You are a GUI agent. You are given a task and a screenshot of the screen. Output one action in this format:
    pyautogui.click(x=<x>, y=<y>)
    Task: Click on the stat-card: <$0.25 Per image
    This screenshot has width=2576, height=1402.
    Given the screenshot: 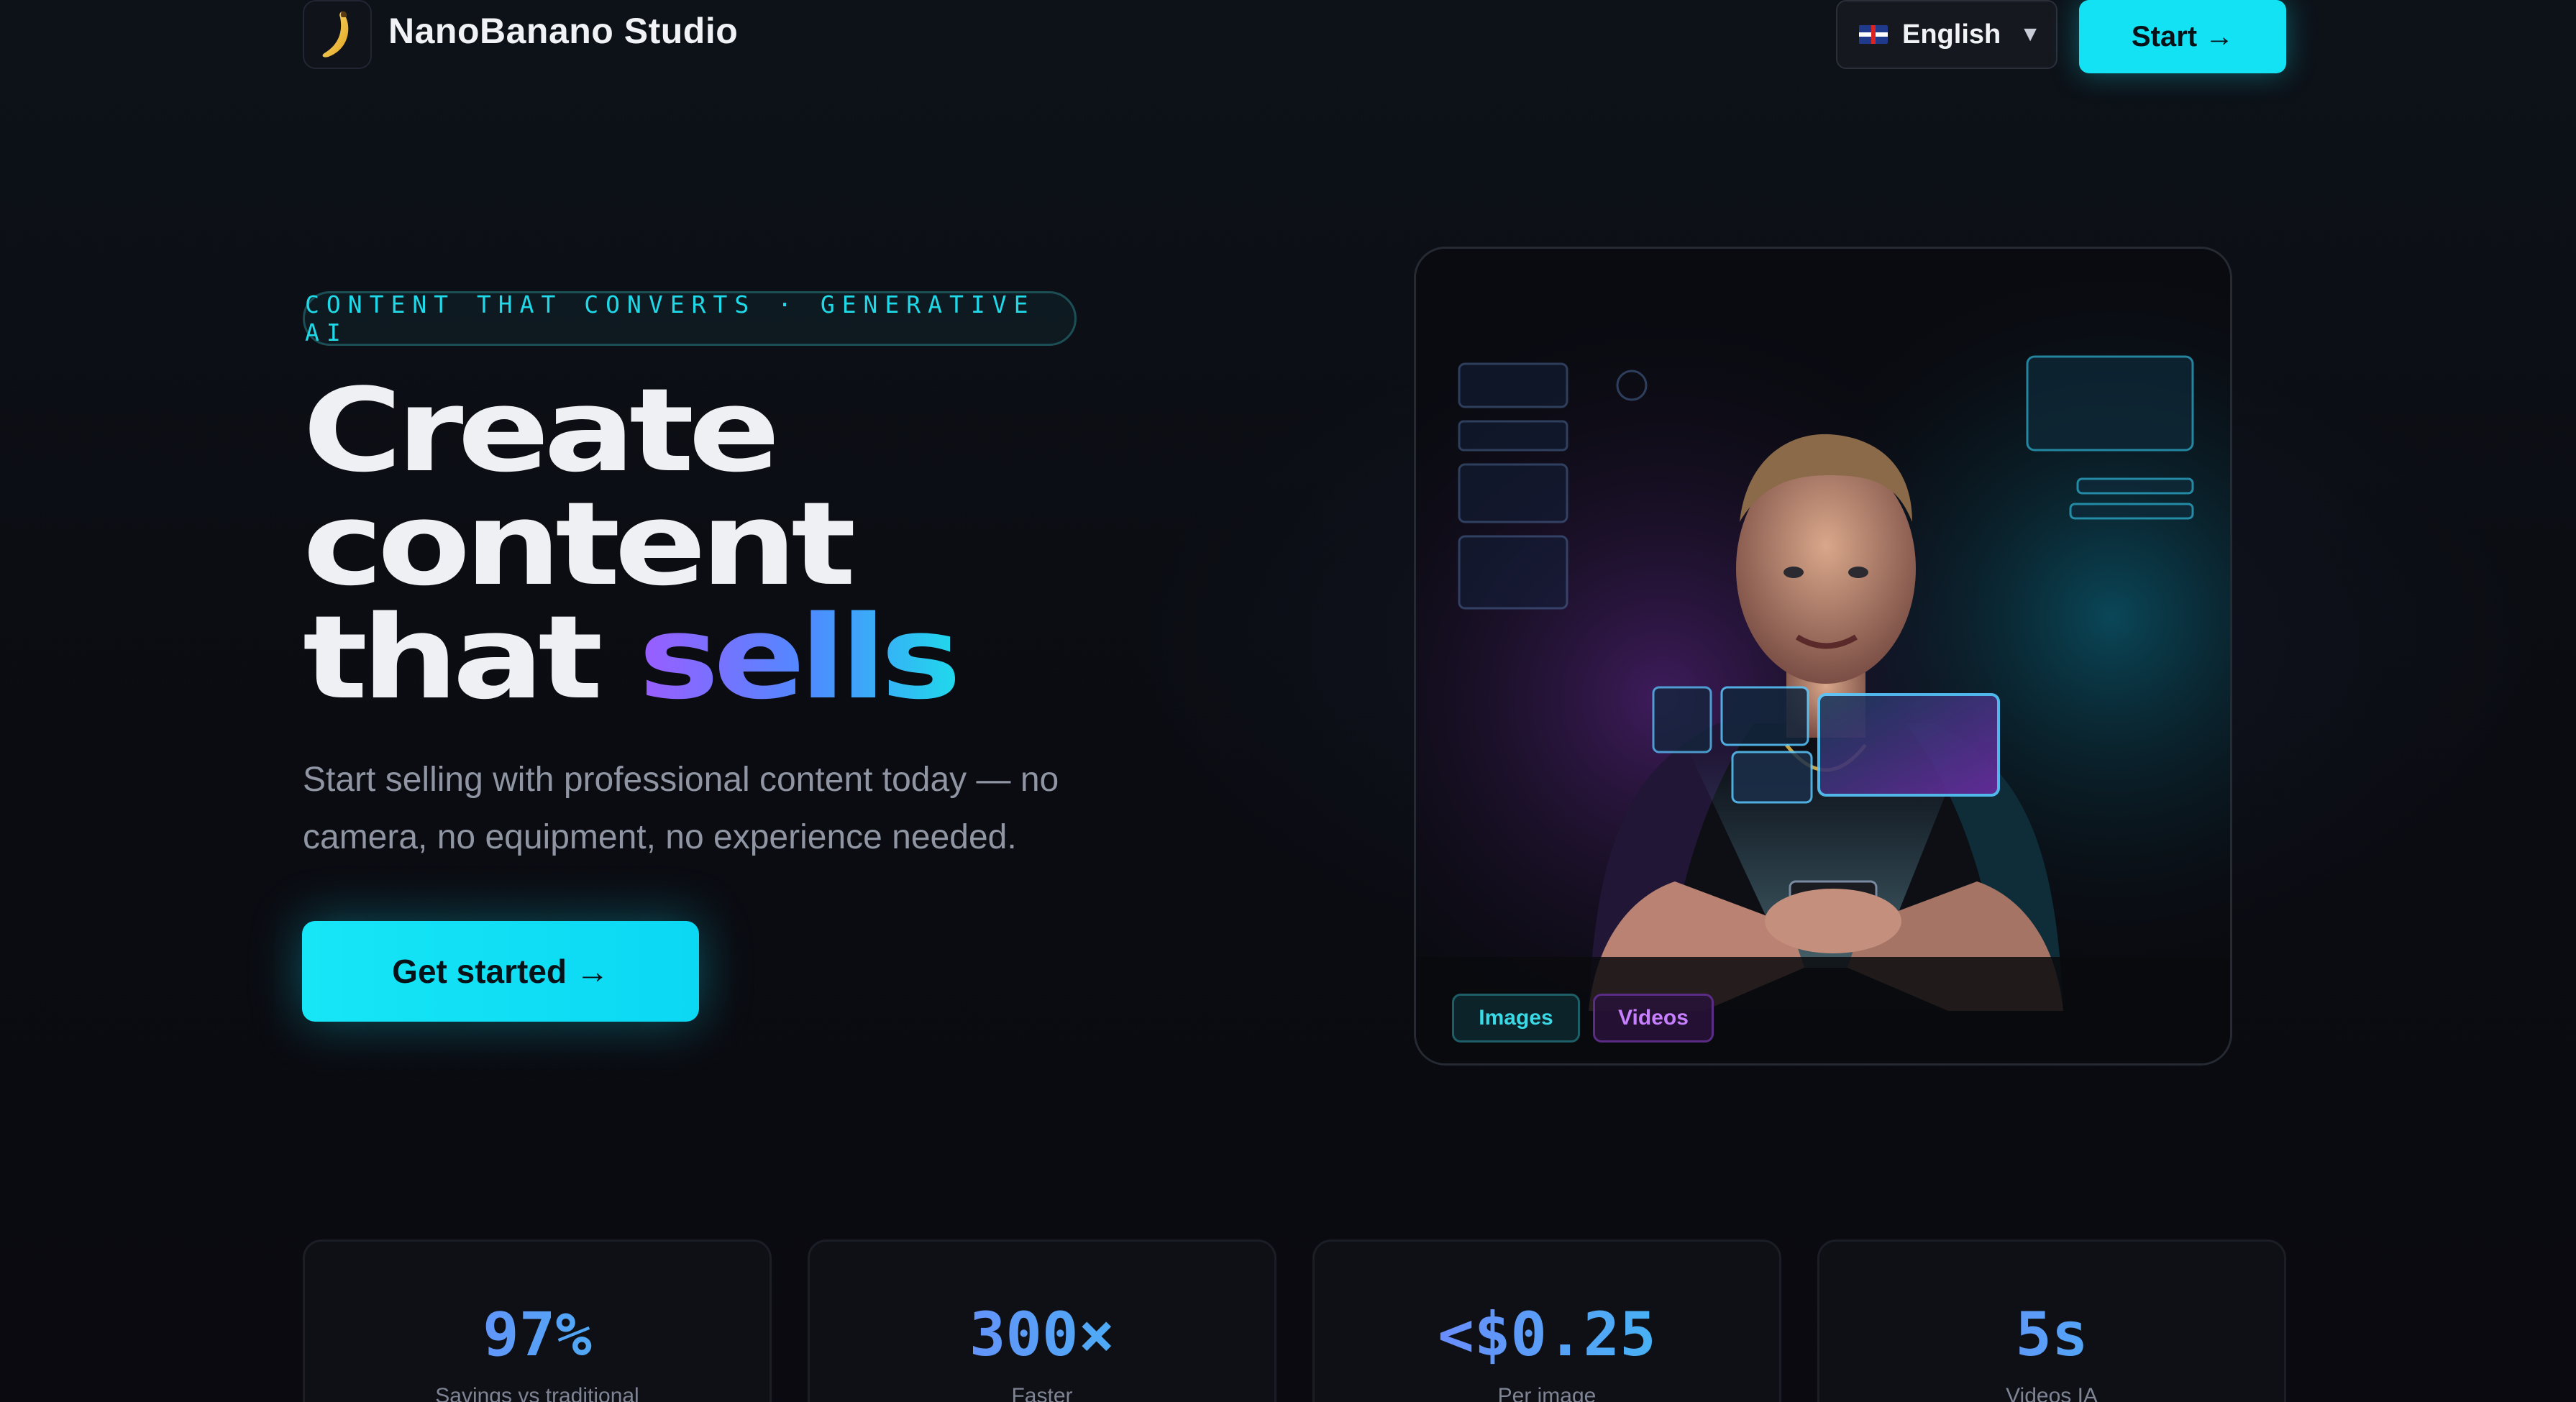 What is the action you would take?
    pyautogui.click(x=1546, y=1321)
    